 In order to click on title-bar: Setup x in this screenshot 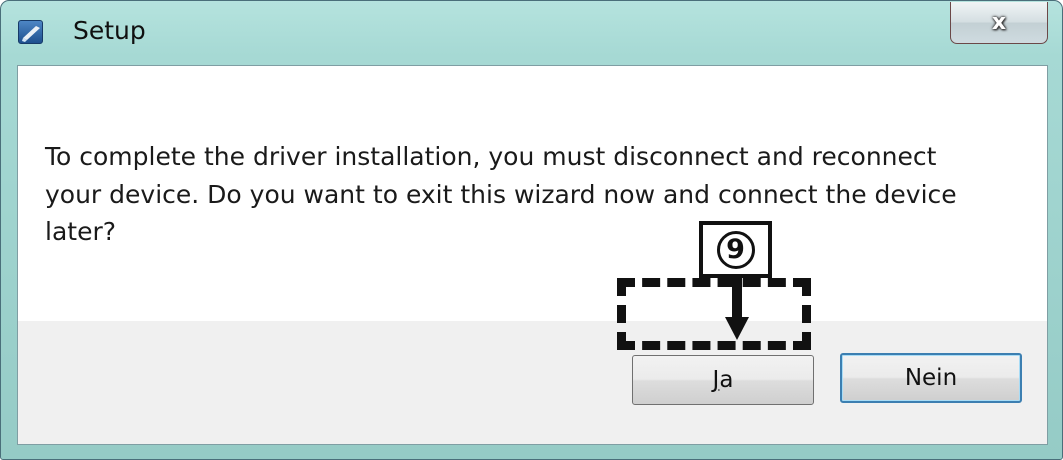, I will do `click(531, 33)`.